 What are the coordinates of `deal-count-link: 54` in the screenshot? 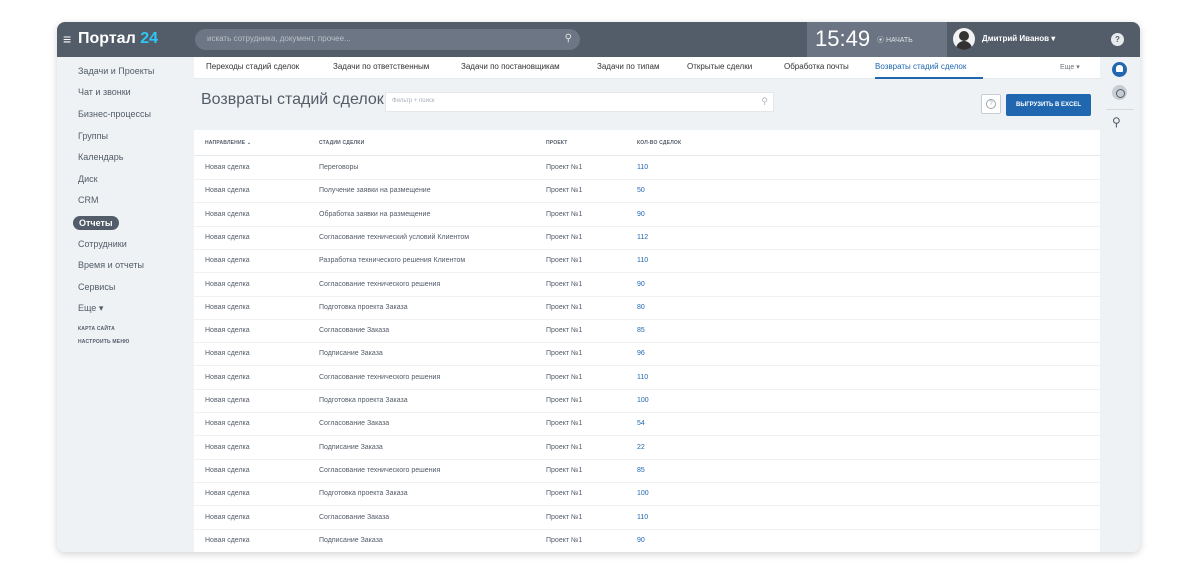 It's located at (641, 423).